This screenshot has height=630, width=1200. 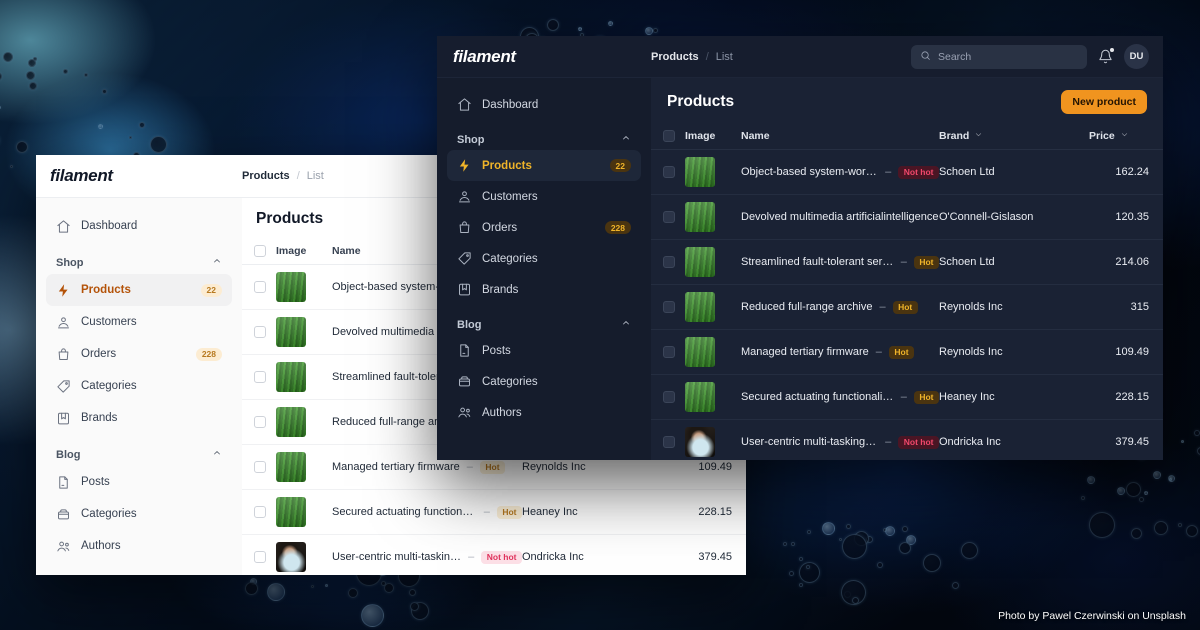 What do you see at coordinates (396, 557) in the screenshot?
I see `product-name: User-centric multi-tasking focusgroup` at bounding box center [396, 557].